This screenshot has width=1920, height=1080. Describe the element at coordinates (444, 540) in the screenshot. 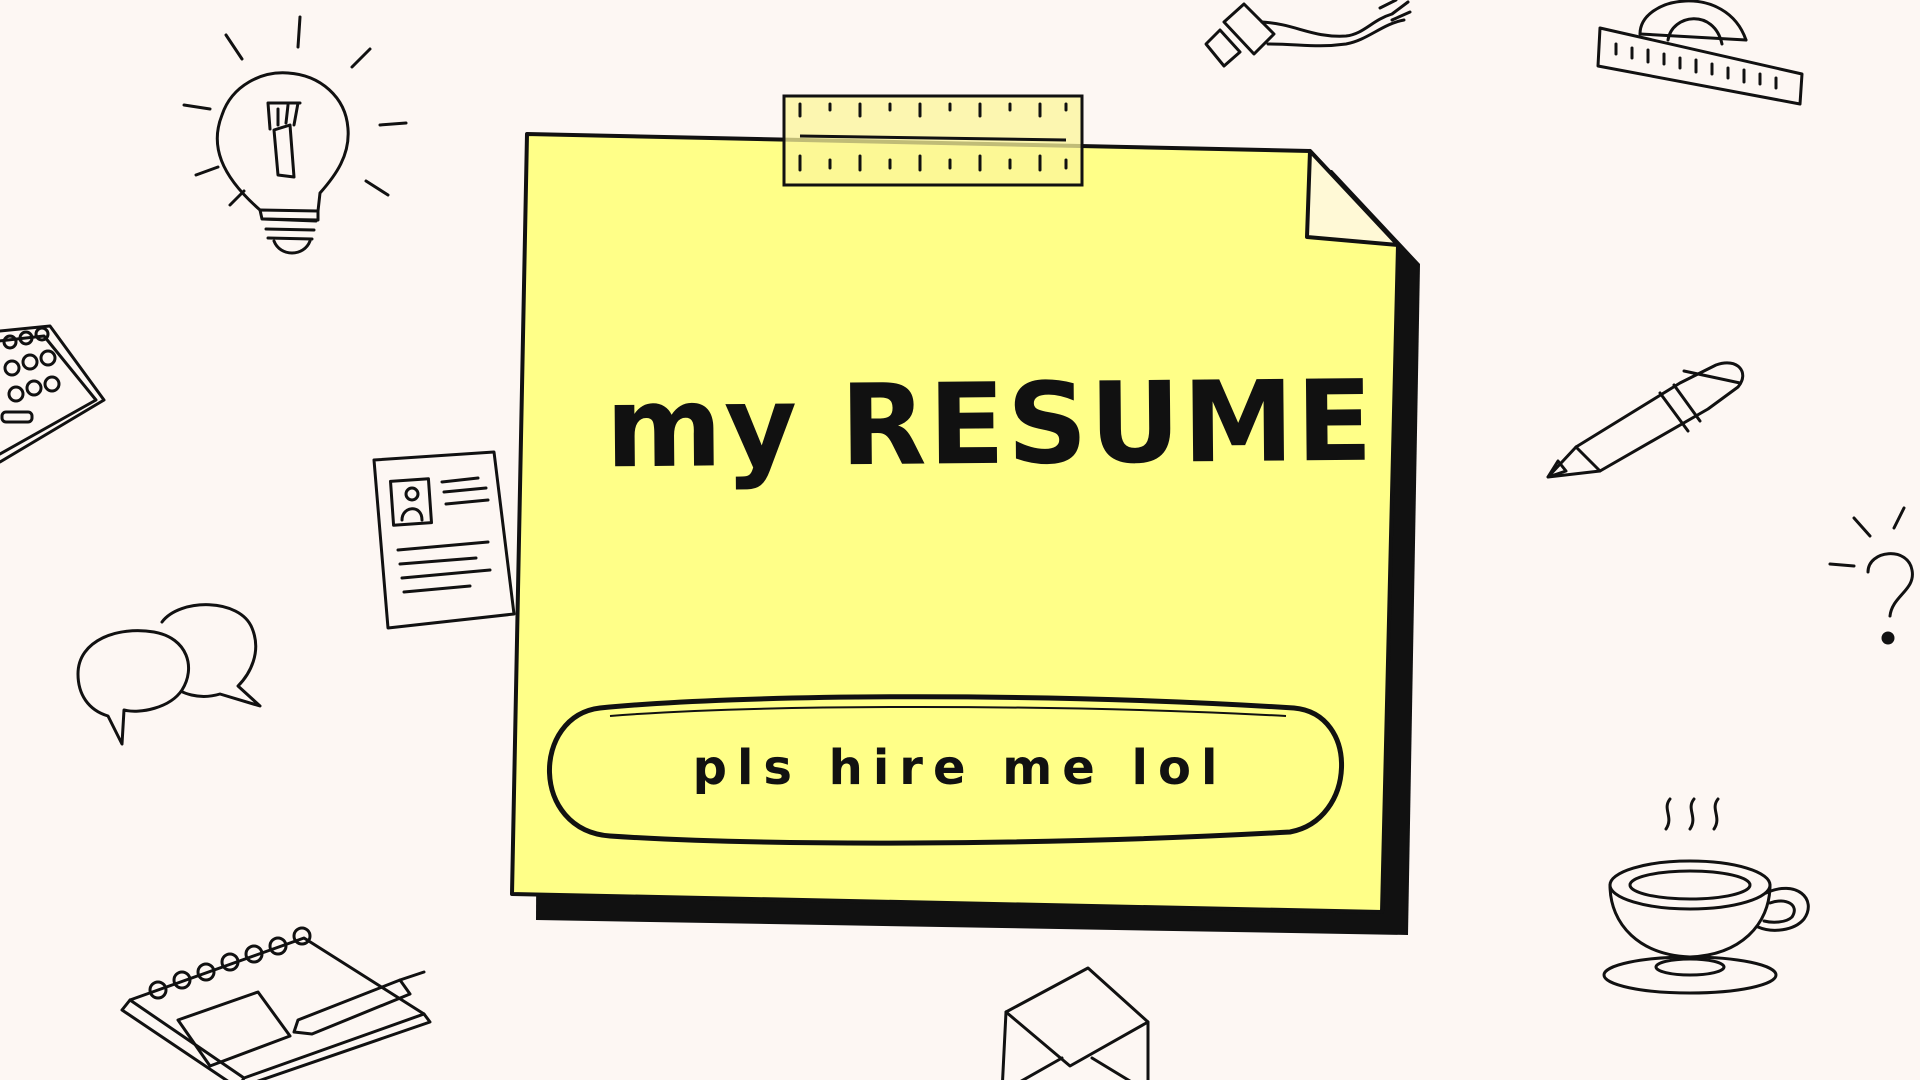

I see `resume-card-icon` at that location.